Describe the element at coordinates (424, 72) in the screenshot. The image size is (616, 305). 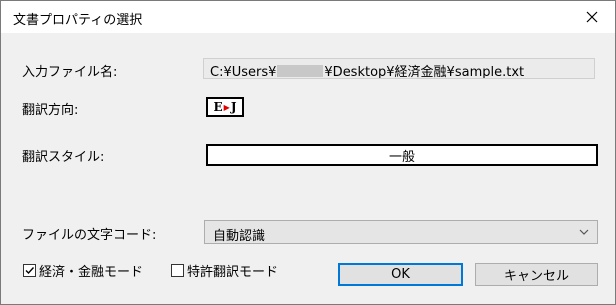
I see `input-file-path-suffix: ¥Desktop¥経済金融¥sample.txt` at that location.